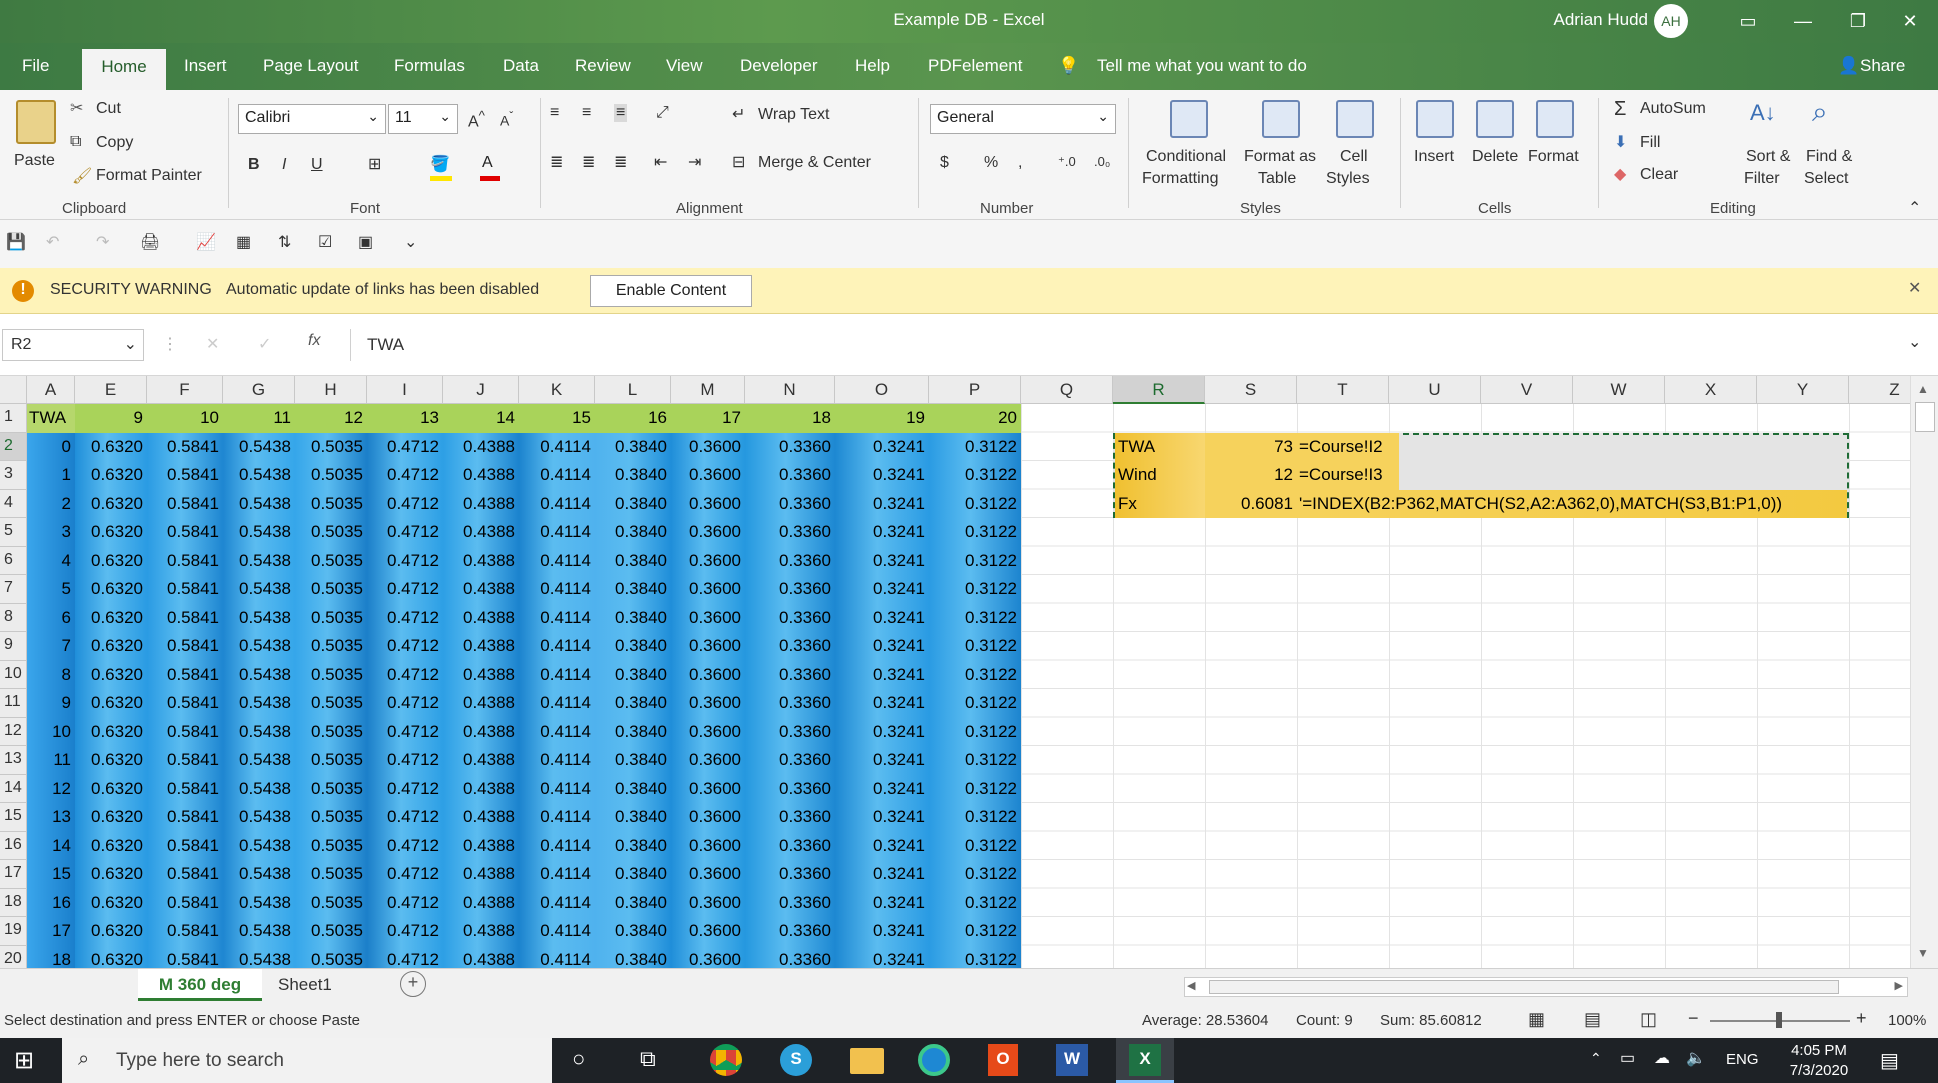 This screenshot has width=1938, height=1083. I want to click on page-break-view-icon: ◫, so click(1648, 1019).